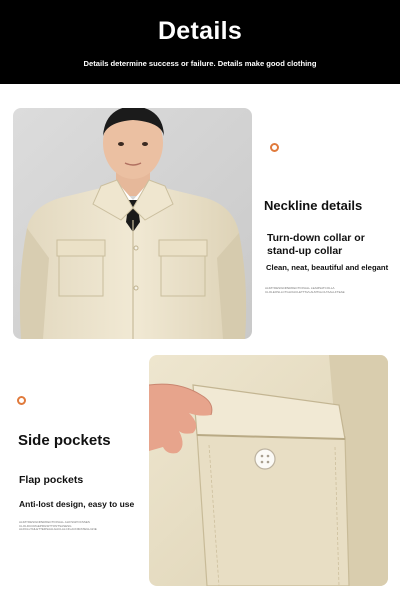 This screenshot has width=400, height=596. What do you see at coordinates (77, 504) in the screenshot?
I see `section-description-pockets: Anti-lost design, easy to use` at bounding box center [77, 504].